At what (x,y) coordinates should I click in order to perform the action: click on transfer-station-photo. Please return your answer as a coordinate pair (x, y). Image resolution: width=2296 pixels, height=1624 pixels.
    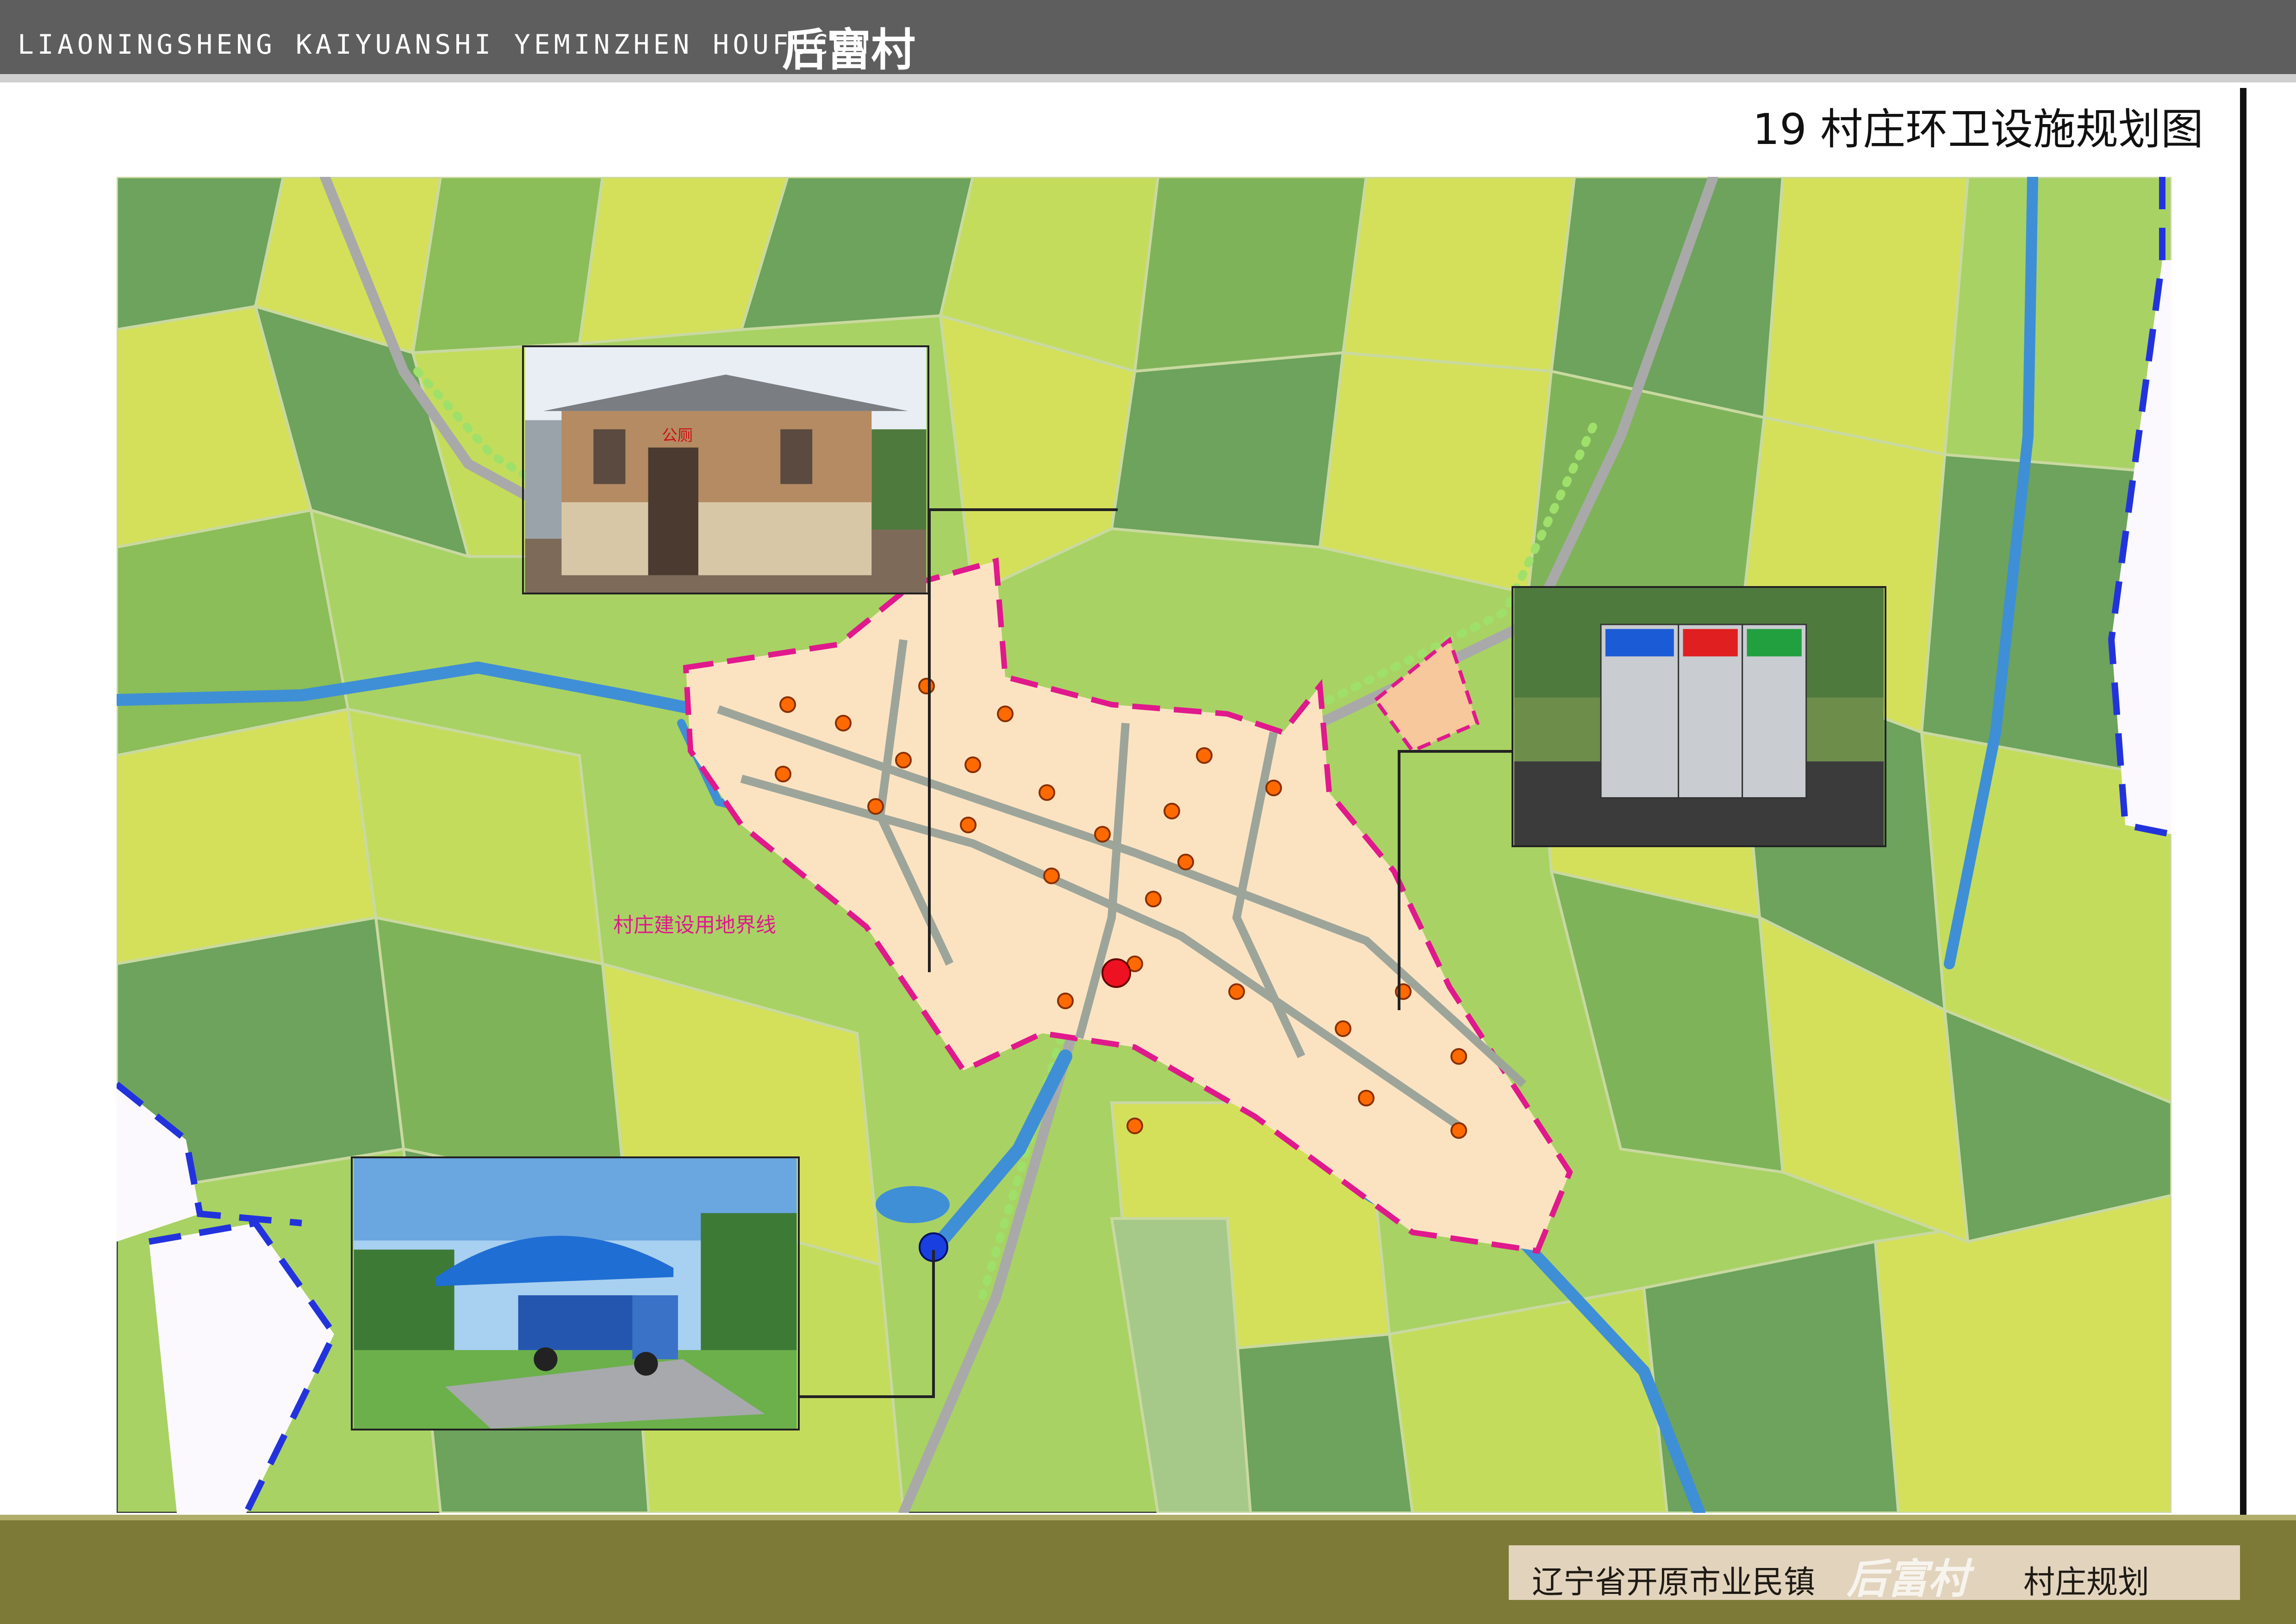
    Looking at the image, I should click on (575, 1293).